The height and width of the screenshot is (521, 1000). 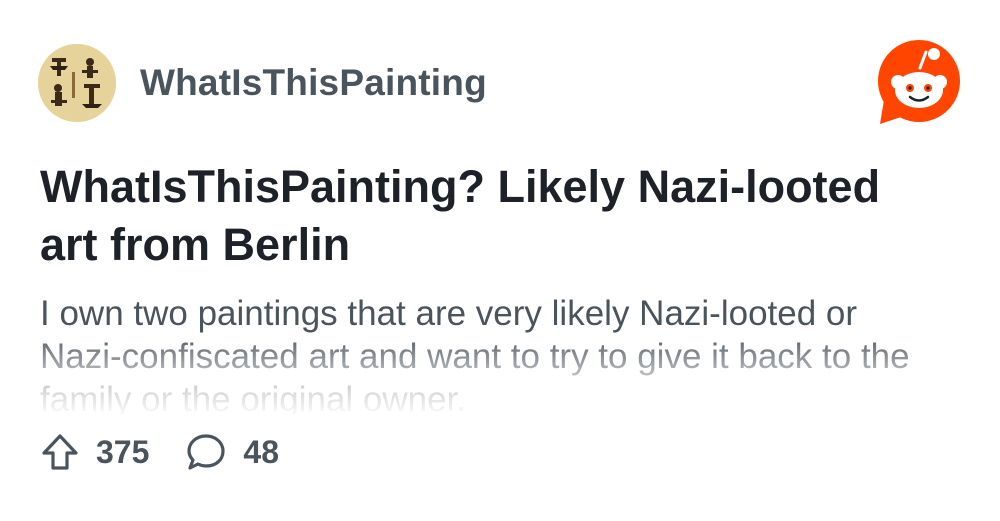 What do you see at coordinates (232, 452) in the screenshot?
I see `comment-stat: 48` at bounding box center [232, 452].